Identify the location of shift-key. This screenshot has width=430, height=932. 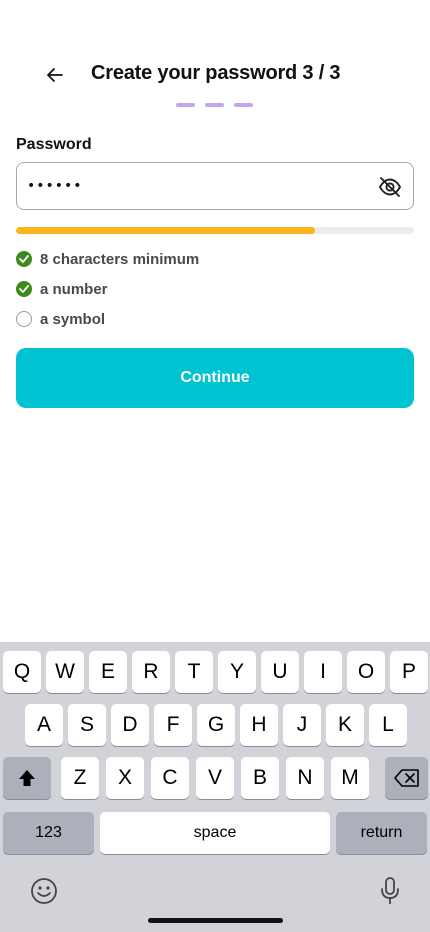
(27, 778).